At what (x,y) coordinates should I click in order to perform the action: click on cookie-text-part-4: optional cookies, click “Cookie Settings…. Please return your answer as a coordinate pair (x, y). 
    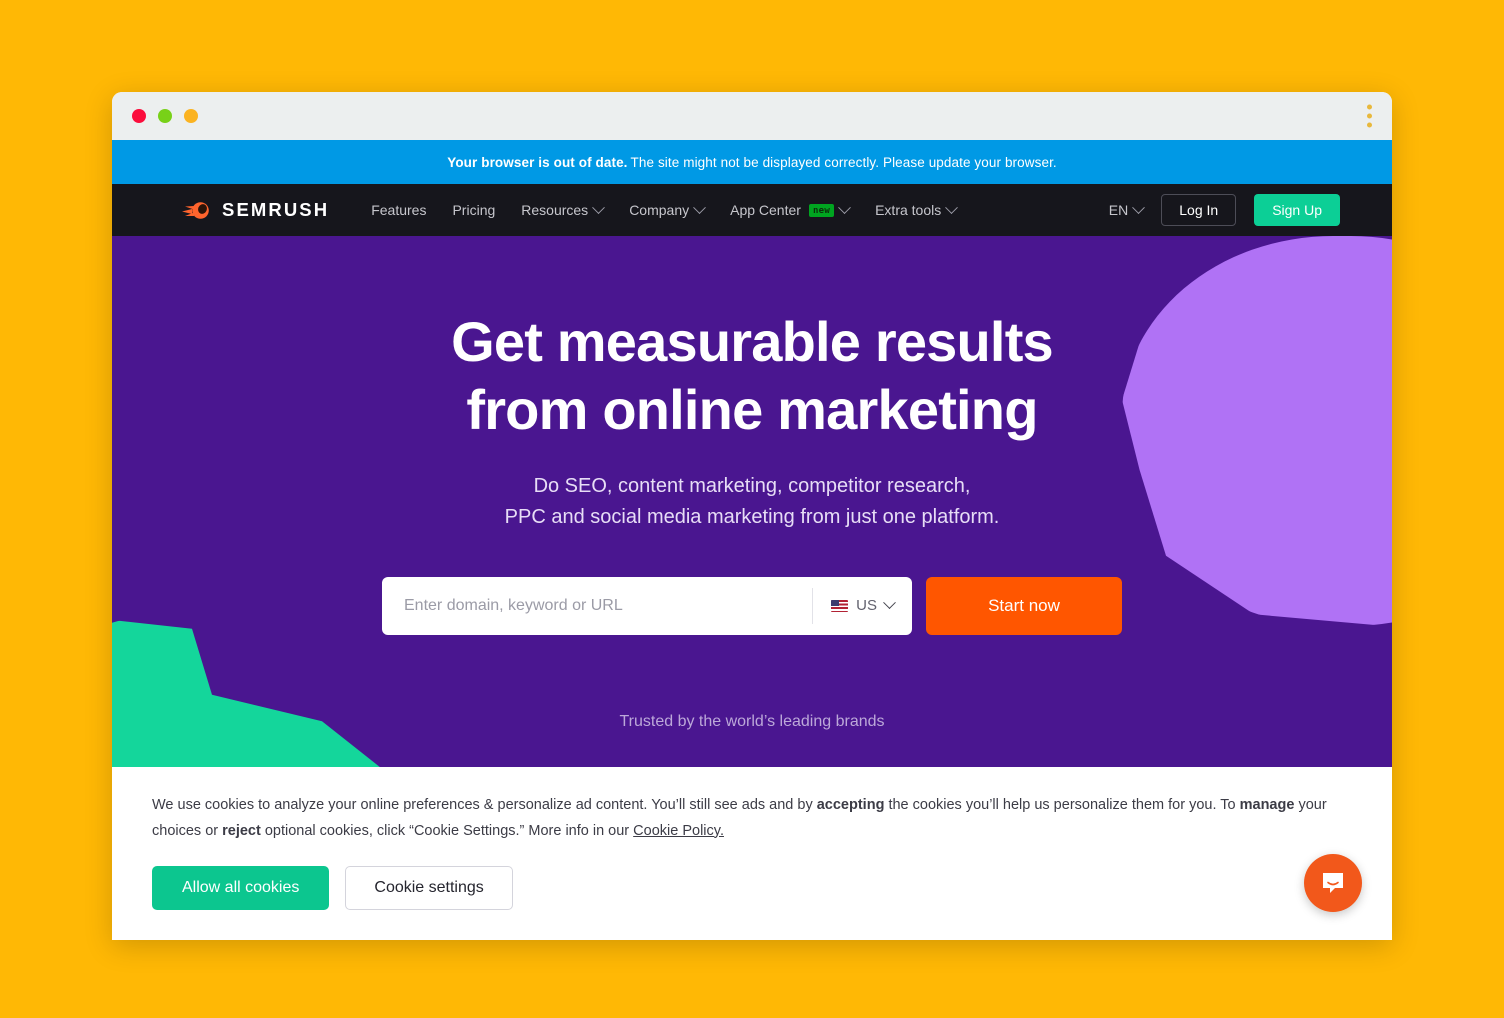
    Looking at the image, I should click on (447, 830).